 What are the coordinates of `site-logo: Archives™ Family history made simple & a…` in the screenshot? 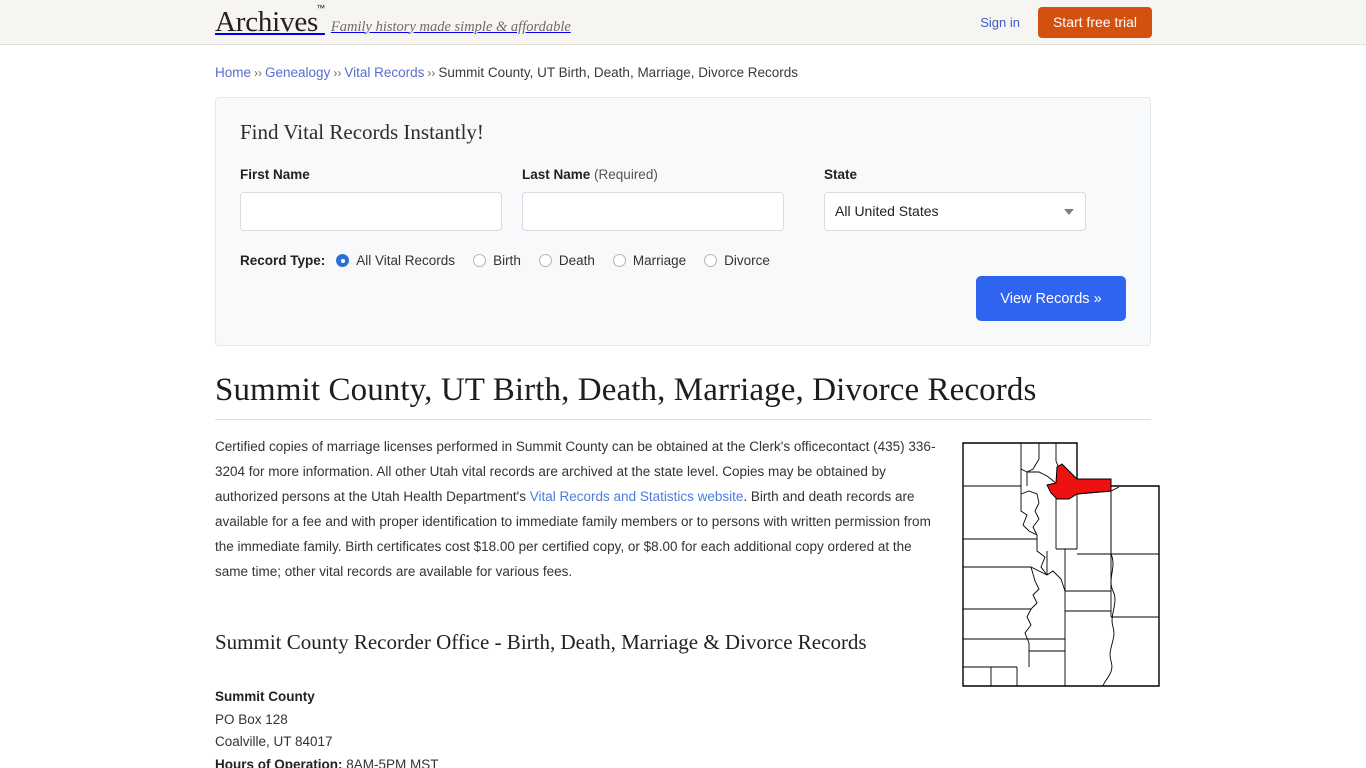 It's located at (393, 20).